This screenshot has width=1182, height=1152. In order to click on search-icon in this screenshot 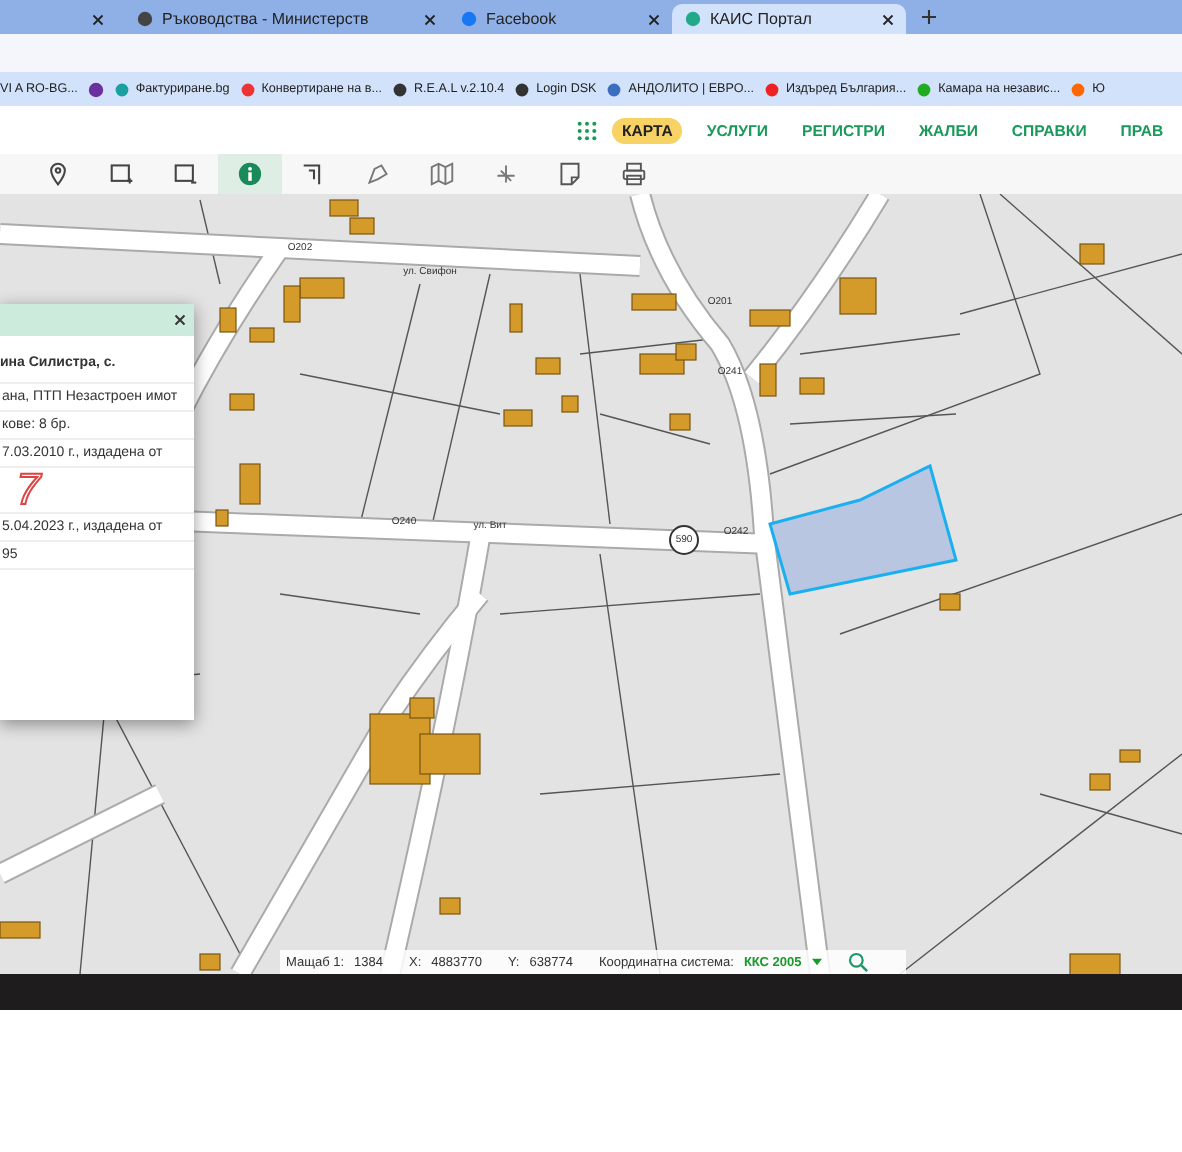, I will do `click(857, 962)`.